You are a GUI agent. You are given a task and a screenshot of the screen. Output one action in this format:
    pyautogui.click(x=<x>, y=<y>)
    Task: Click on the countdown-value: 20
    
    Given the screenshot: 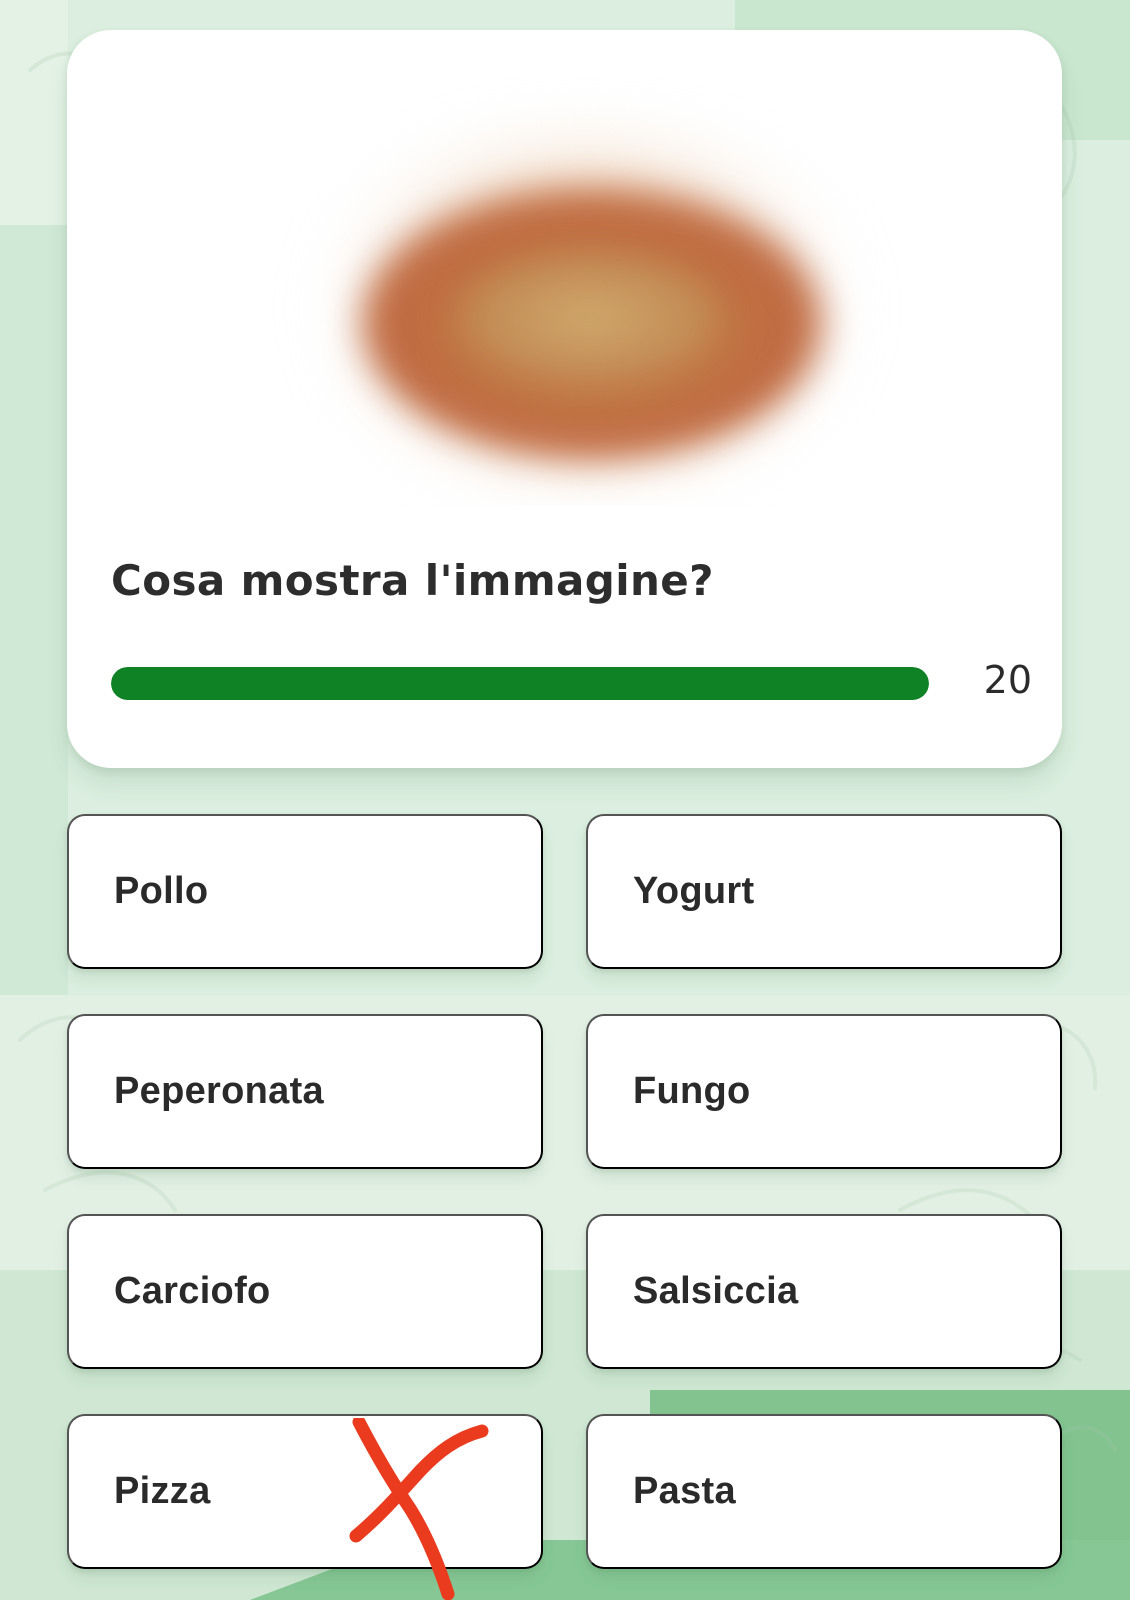 What is the action you would take?
    pyautogui.click(x=1007, y=680)
    